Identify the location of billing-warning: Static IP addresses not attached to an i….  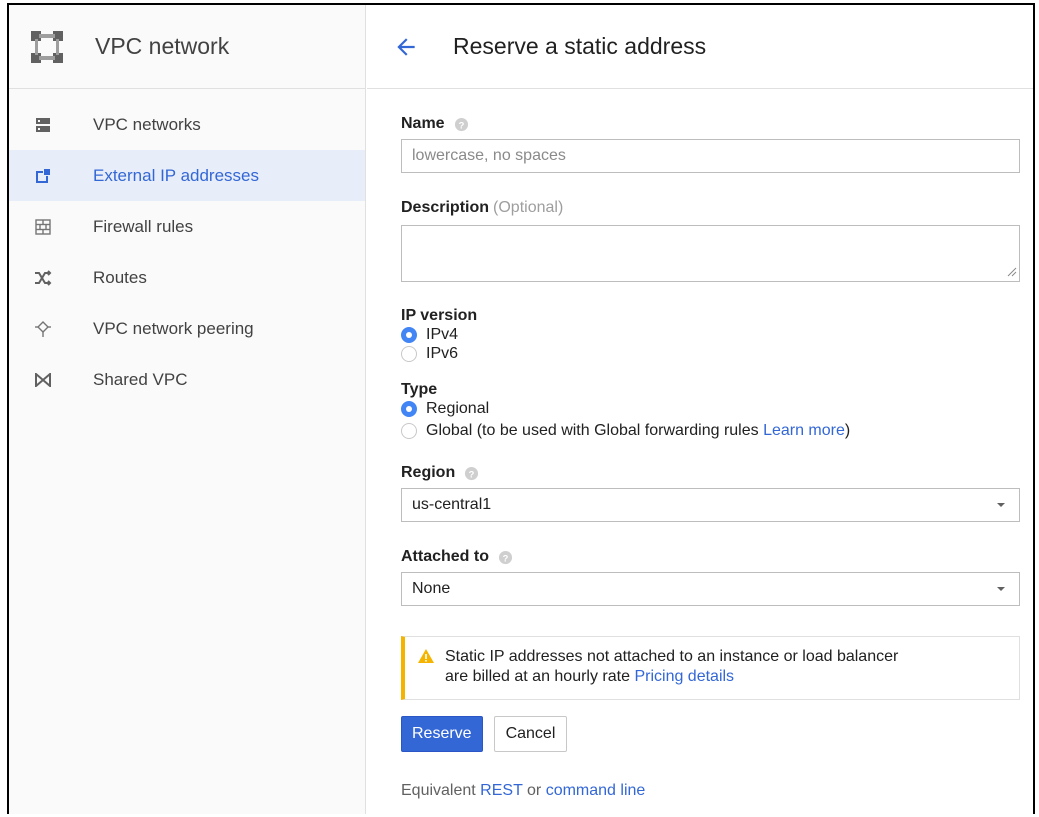
(710, 668).